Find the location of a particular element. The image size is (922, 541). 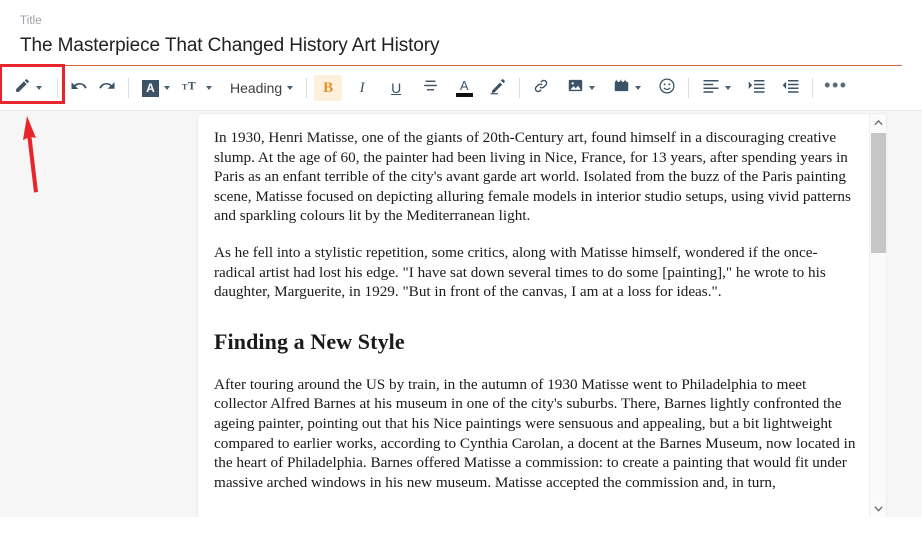

insert-image-caret is located at coordinates (592, 88).